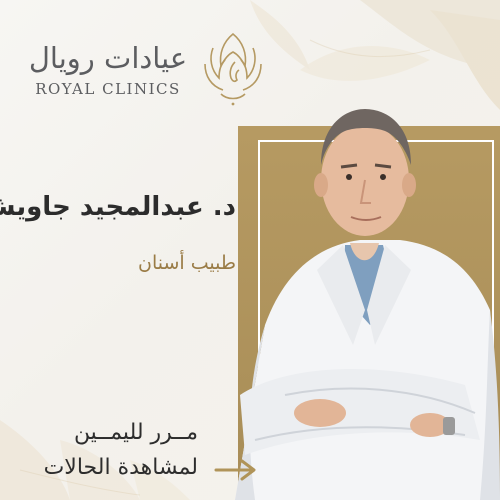 The height and width of the screenshot is (500, 500). What do you see at coordinates (135, 432) in the screenshot?
I see `swipe-instruction: مــرر لليمــين` at bounding box center [135, 432].